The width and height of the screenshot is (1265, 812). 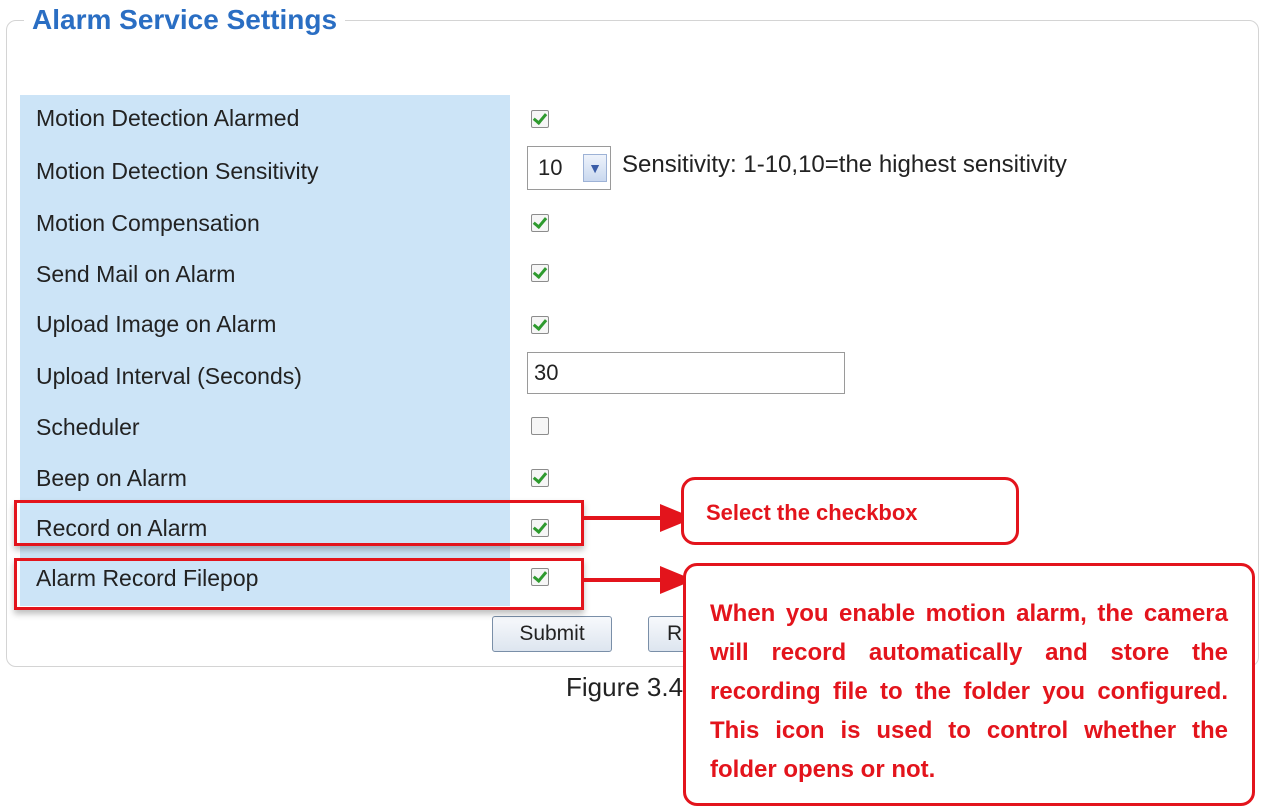 I want to click on send-mail-on-alarm-checkbox, so click(x=540, y=273).